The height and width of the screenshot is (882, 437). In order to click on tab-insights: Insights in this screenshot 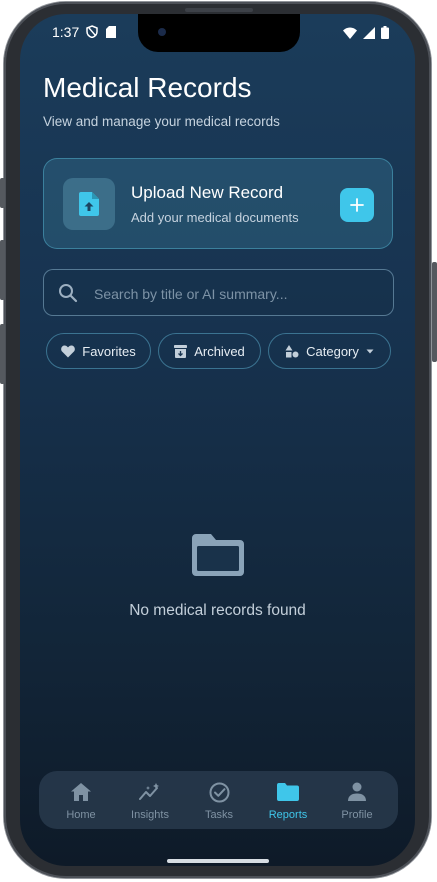, I will do `click(150, 800)`.